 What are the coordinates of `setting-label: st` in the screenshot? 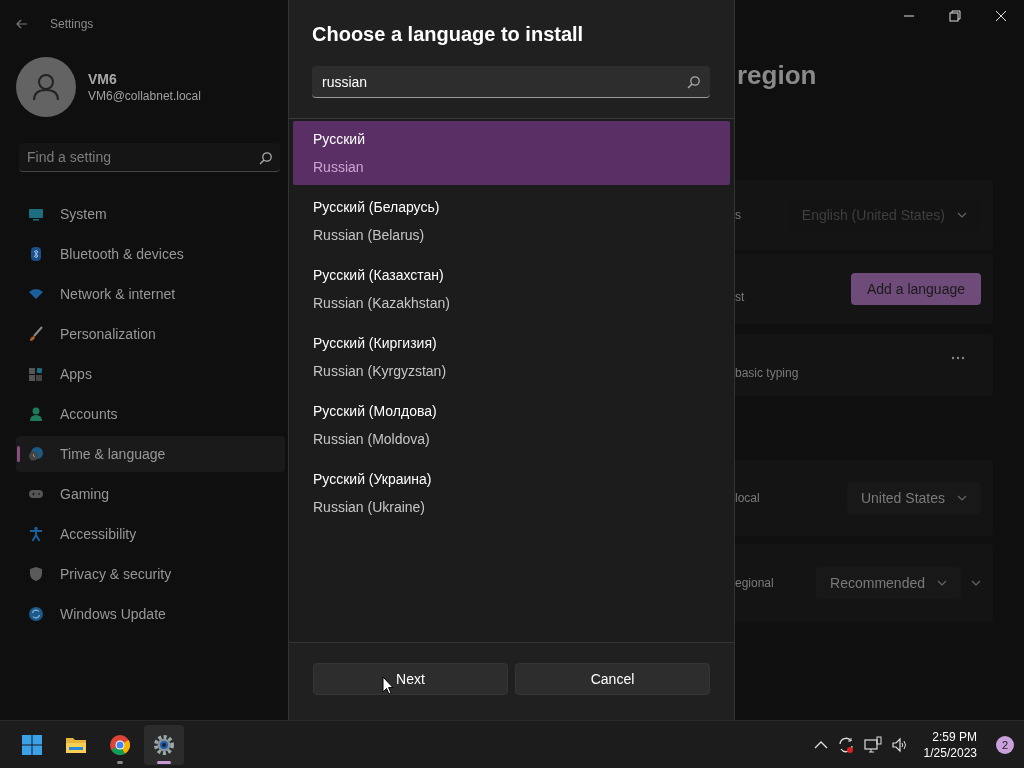 It's located at (740, 297).